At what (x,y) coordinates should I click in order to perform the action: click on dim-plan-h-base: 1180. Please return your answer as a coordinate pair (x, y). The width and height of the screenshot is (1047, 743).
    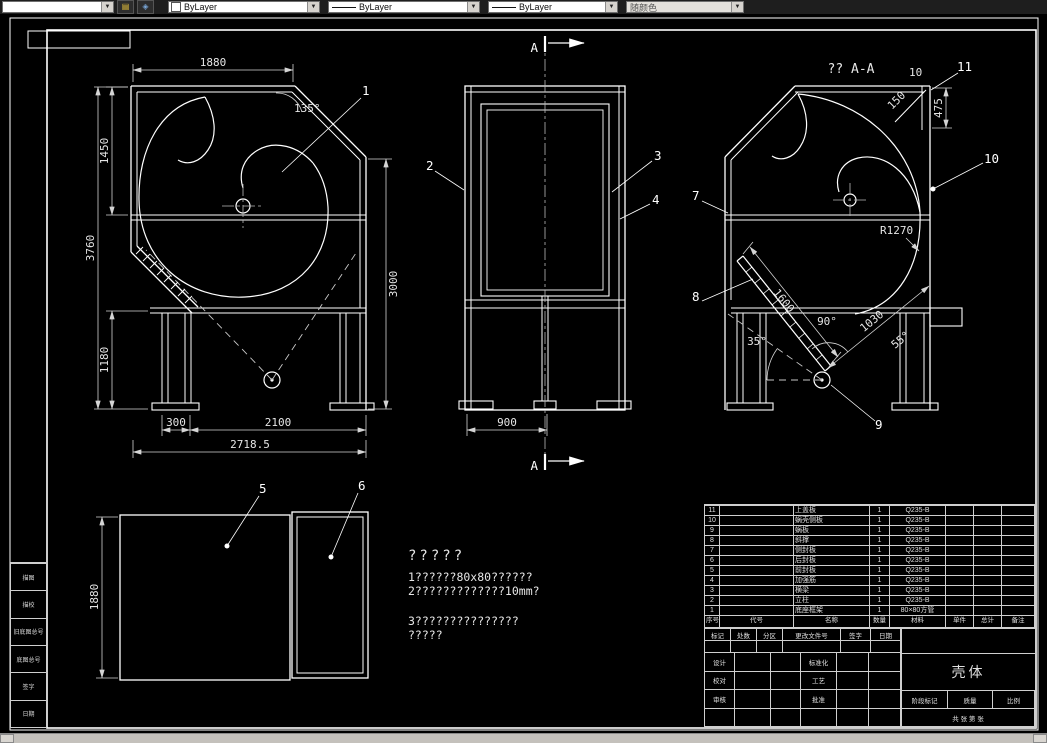
    Looking at the image, I should click on (104, 360).